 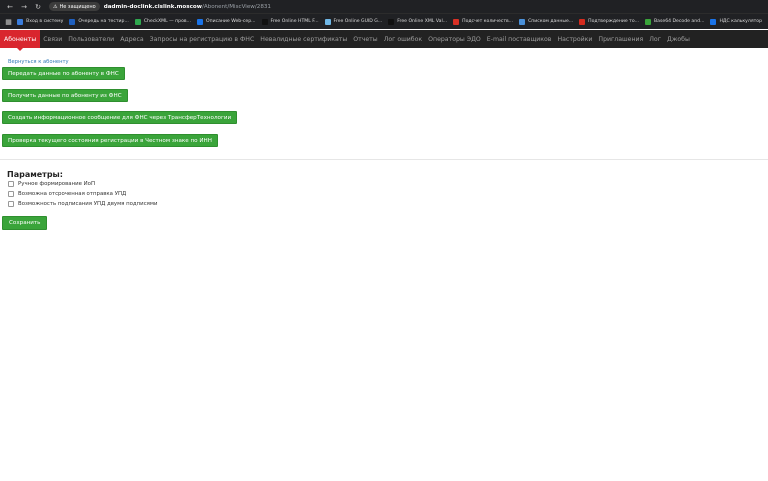 What do you see at coordinates (736, 21) in the screenshot?
I see `bookmark: НДС калькулятор` at bounding box center [736, 21].